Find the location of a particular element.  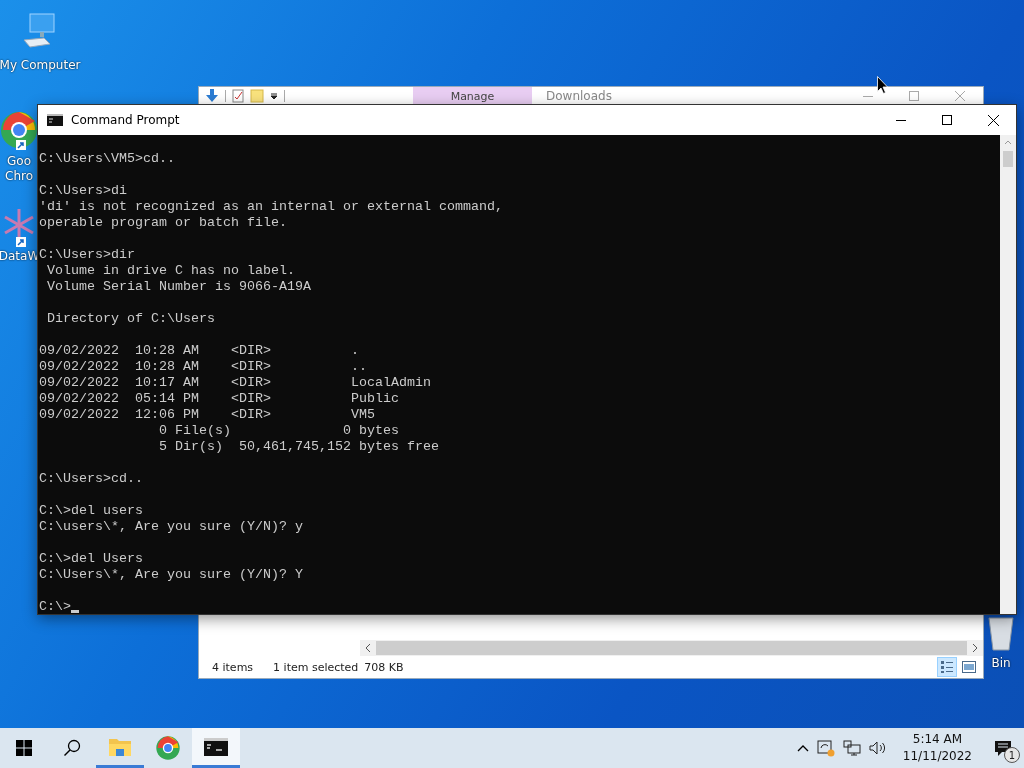

console-line: C:\Users>di is located at coordinates (83, 191).